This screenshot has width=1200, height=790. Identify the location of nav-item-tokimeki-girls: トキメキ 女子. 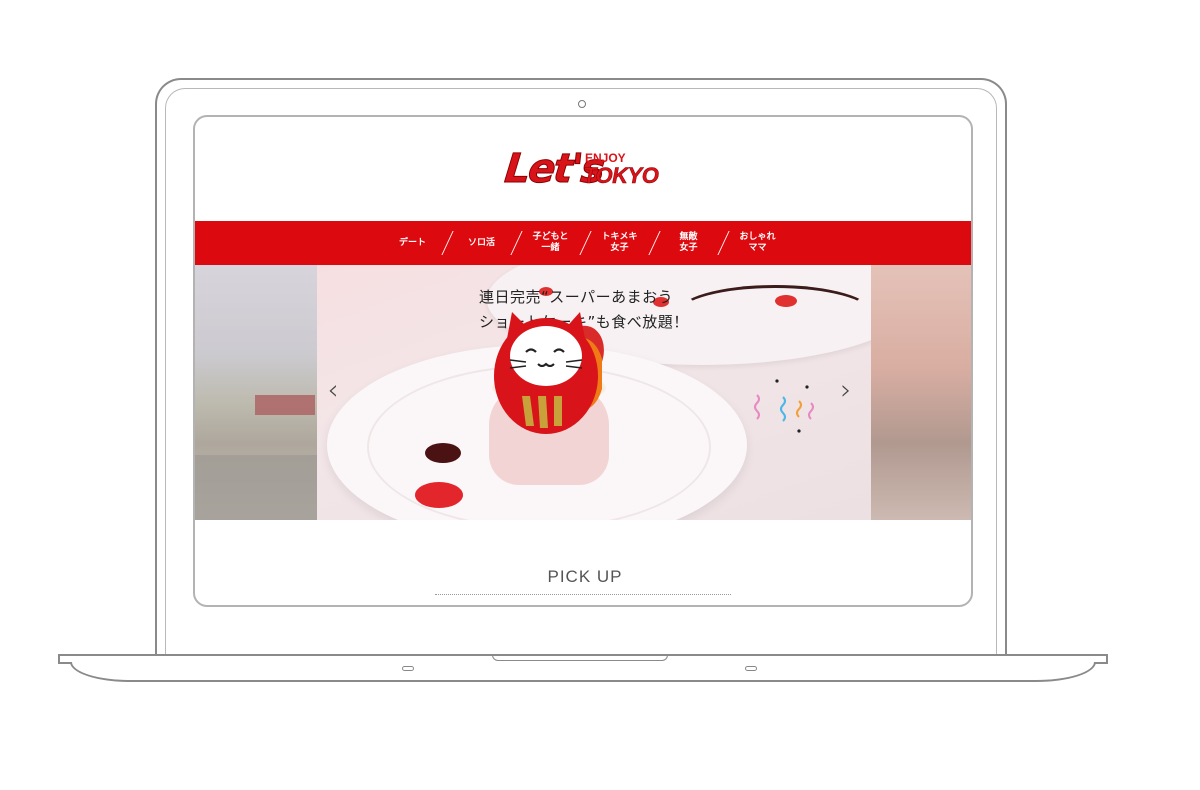
(620, 243).